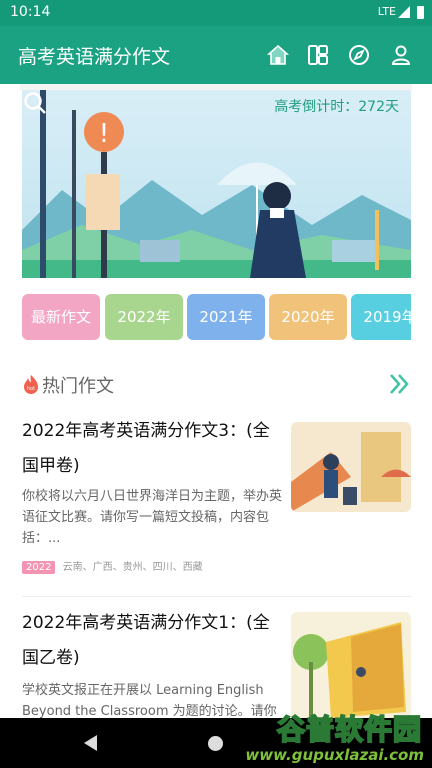 The height and width of the screenshot is (768, 432). What do you see at coordinates (90, 743) in the screenshot?
I see `back-icon` at bounding box center [90, 743].